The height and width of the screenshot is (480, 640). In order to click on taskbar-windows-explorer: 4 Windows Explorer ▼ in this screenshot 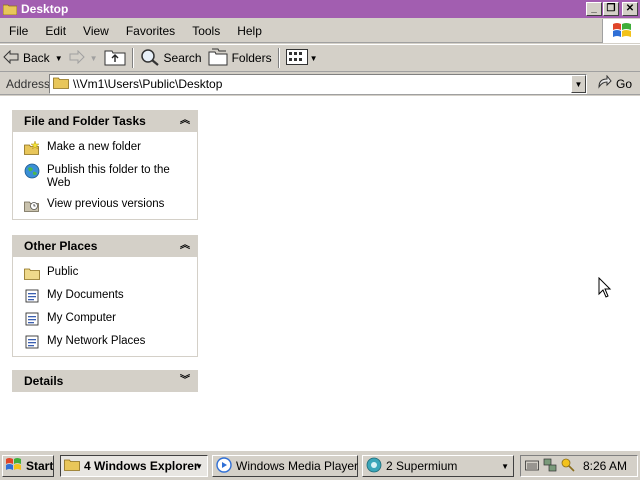, I will do `click(134, 466)`.